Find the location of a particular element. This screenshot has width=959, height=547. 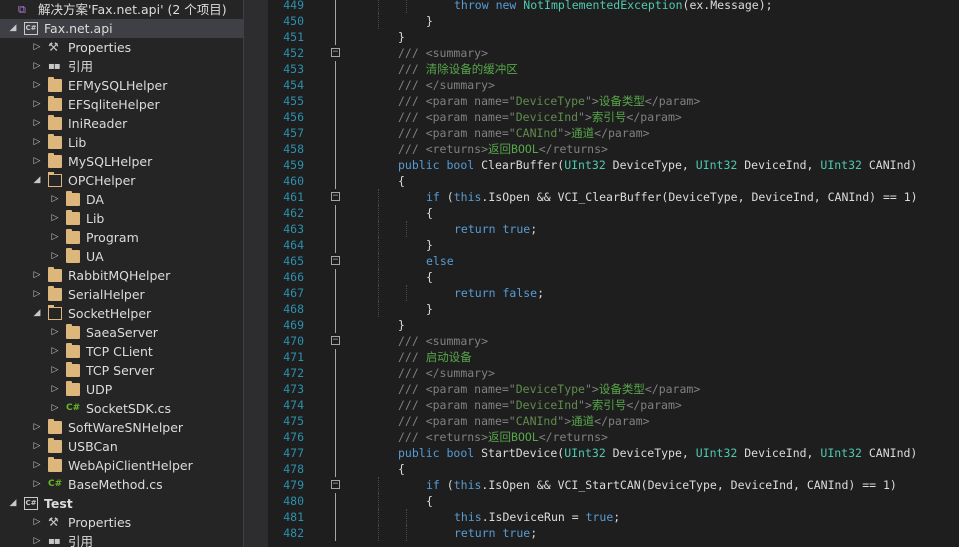

code-line: 475 /// <param name="CANInd">通道</param> is located at coordinates (613, 421).